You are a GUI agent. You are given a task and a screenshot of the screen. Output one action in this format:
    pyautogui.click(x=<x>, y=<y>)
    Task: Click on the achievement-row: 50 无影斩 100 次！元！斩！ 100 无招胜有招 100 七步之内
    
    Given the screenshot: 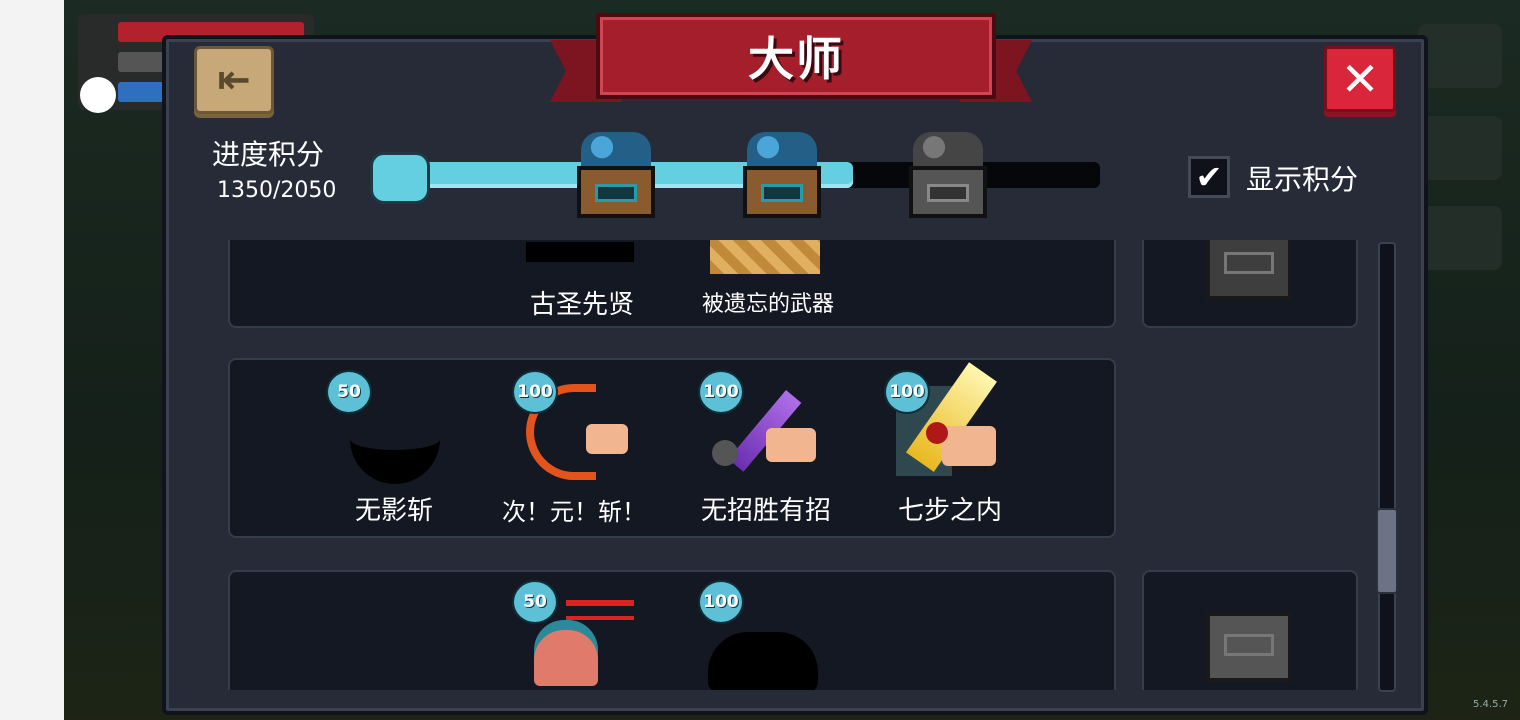 What is the action you would take?
    pyautogui.click(x=672, y=448)
    